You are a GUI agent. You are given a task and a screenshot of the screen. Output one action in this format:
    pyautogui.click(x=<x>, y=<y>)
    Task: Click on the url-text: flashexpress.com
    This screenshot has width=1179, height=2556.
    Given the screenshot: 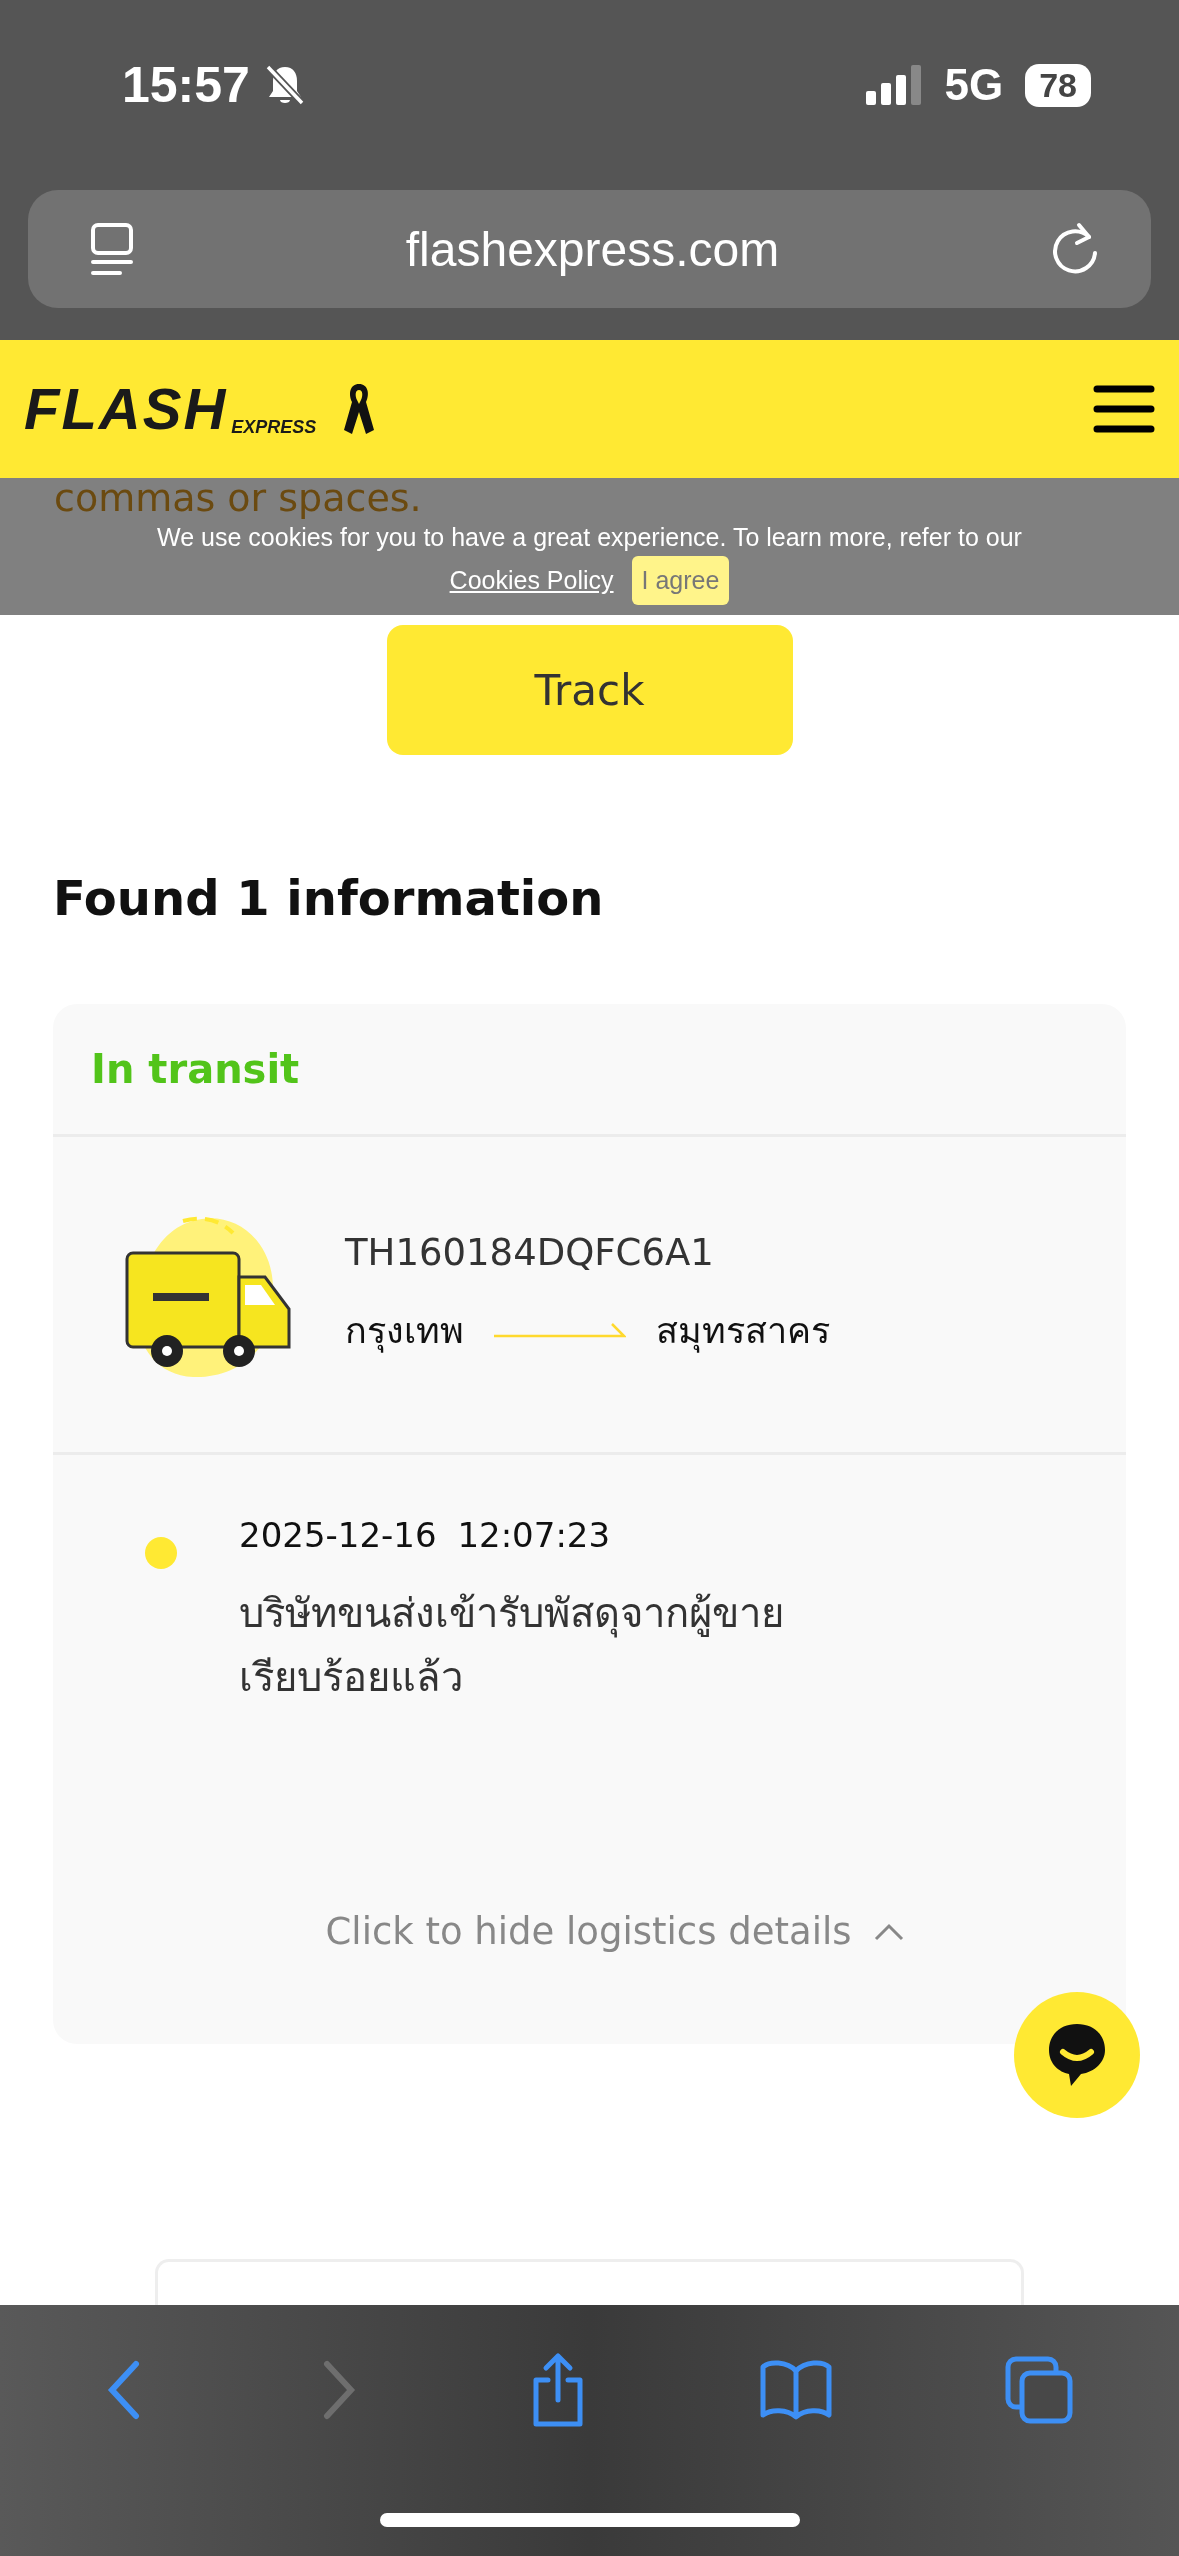 What is the action you would take?
    pyautogui.click(x=592, y=249)
    